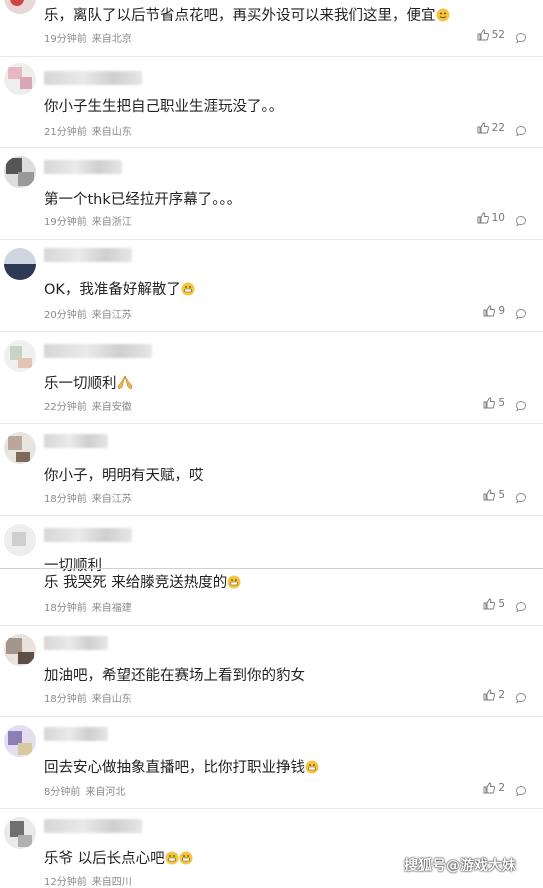 This screenshot has width=543, height=888. I want to click on like-button: 22, so click(491, 128).